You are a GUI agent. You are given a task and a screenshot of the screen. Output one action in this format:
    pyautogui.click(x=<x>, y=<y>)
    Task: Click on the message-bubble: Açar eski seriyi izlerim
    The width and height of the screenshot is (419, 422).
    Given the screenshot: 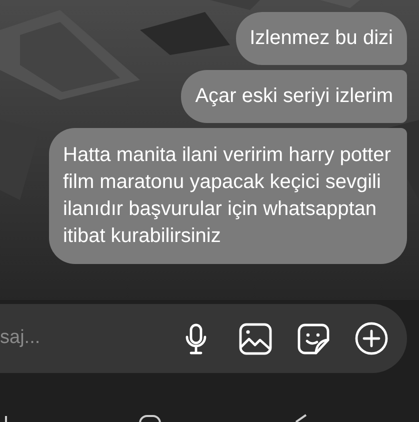 What is the action you would take?
    pyautogui.click(x=294, y=96)
    